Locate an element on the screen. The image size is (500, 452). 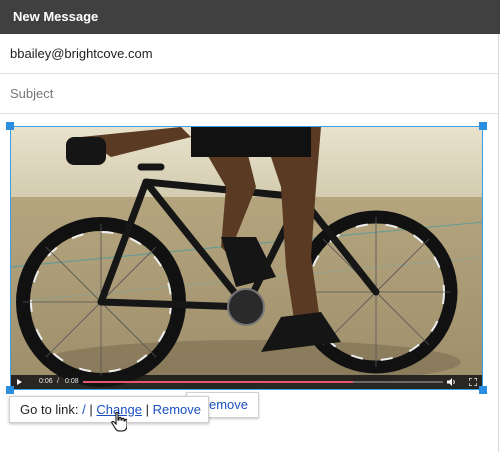
total-time: 0:08 is located at coordinates (72, 381).